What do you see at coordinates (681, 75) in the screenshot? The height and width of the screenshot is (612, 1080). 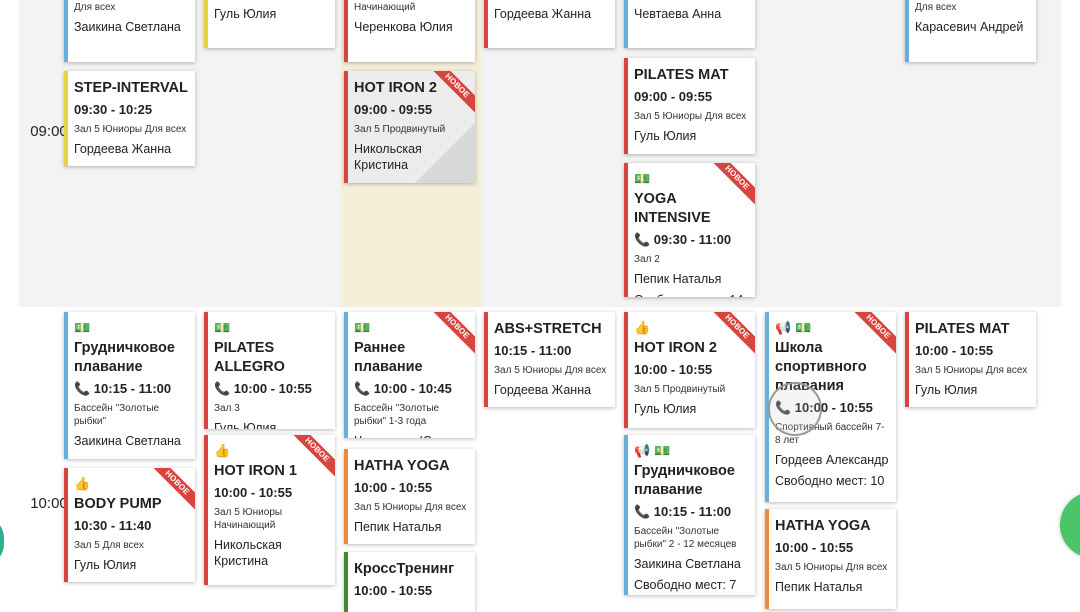 I see `class-title: PILATES MAT` at bounding box center [681, 75].